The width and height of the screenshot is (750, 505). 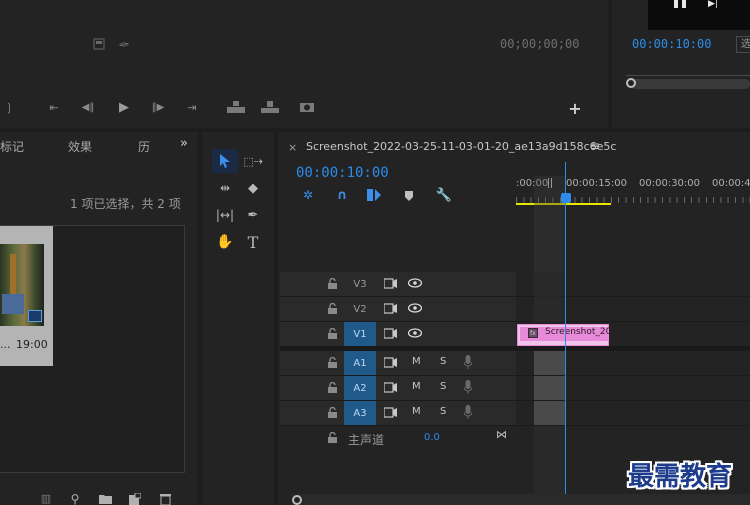 I want to click on track-label: A1, so click(x=360, y=363).